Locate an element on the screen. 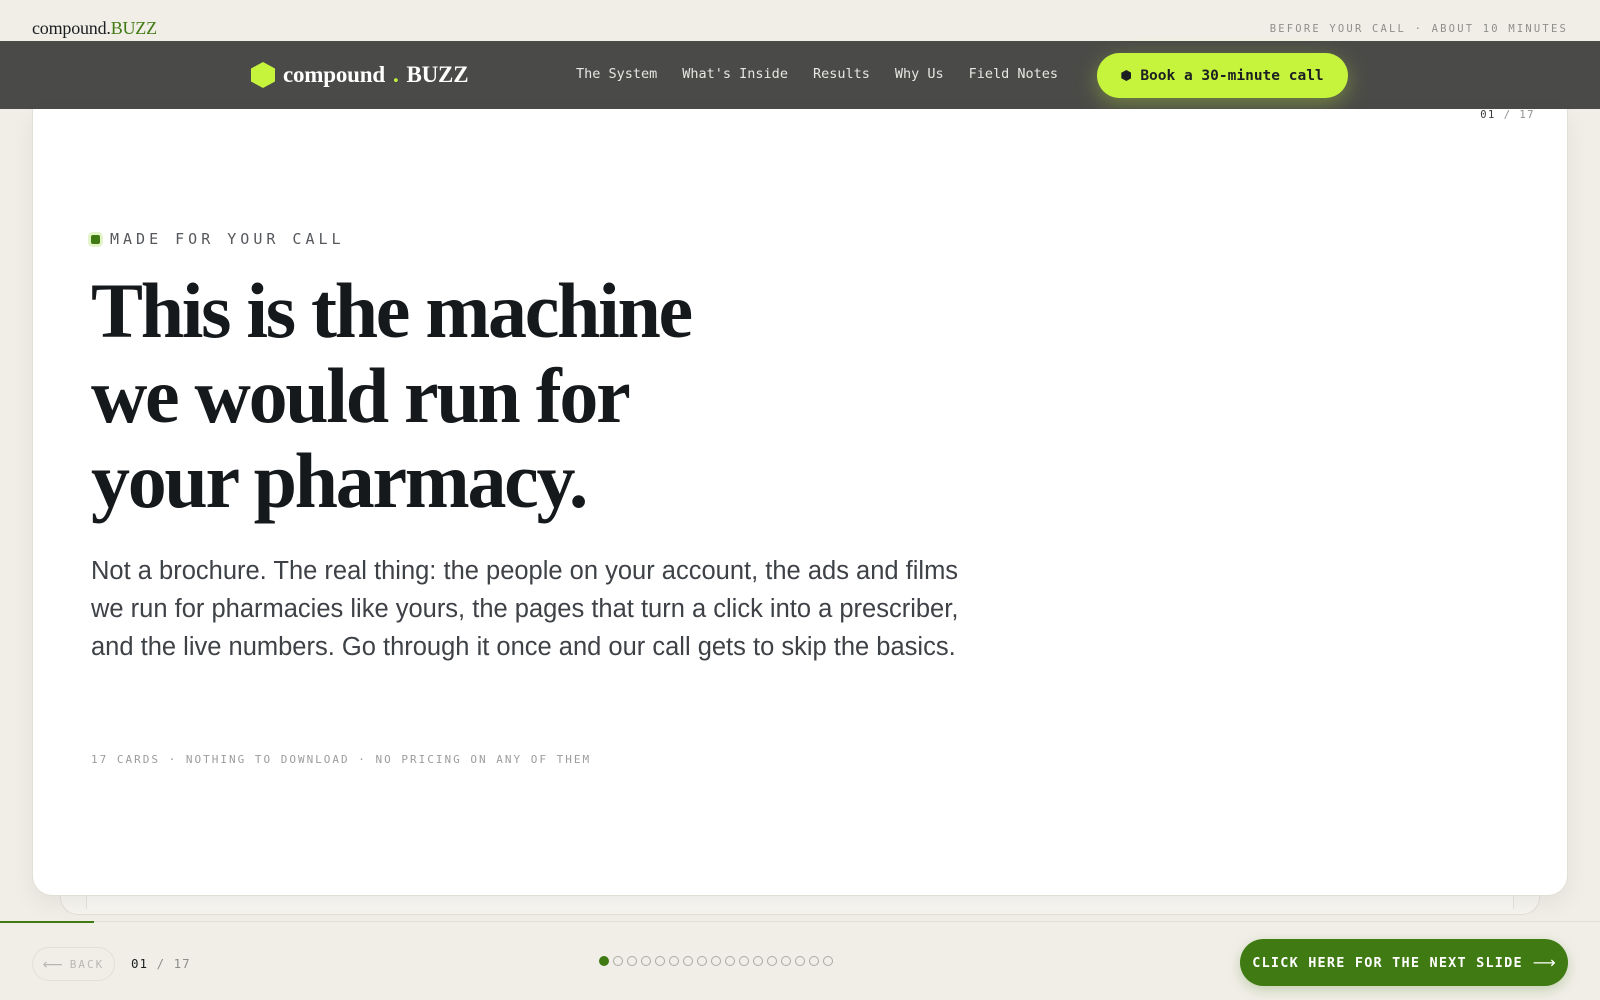  arrow-right-icon: ⟶ is located at coordinates (1544, 963).